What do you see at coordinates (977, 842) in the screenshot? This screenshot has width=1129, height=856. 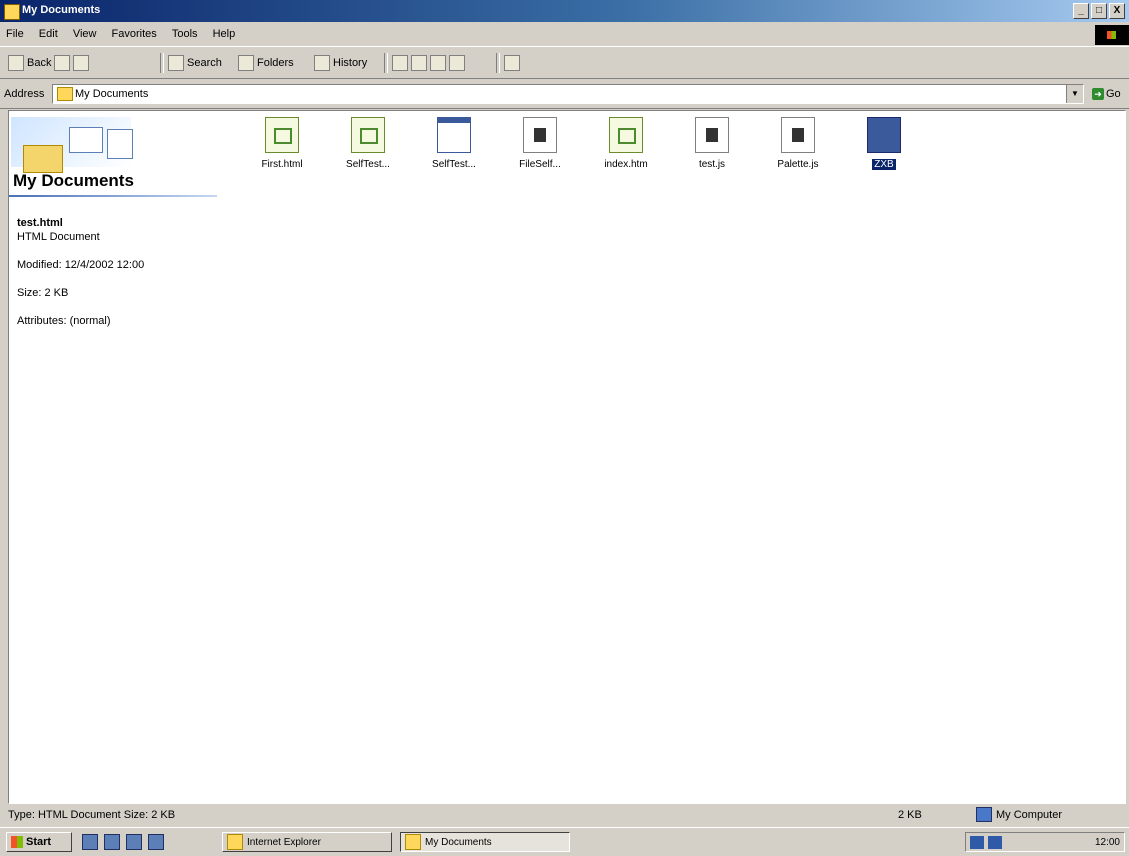 I see `network-icon` at bounding box center [977, 842].